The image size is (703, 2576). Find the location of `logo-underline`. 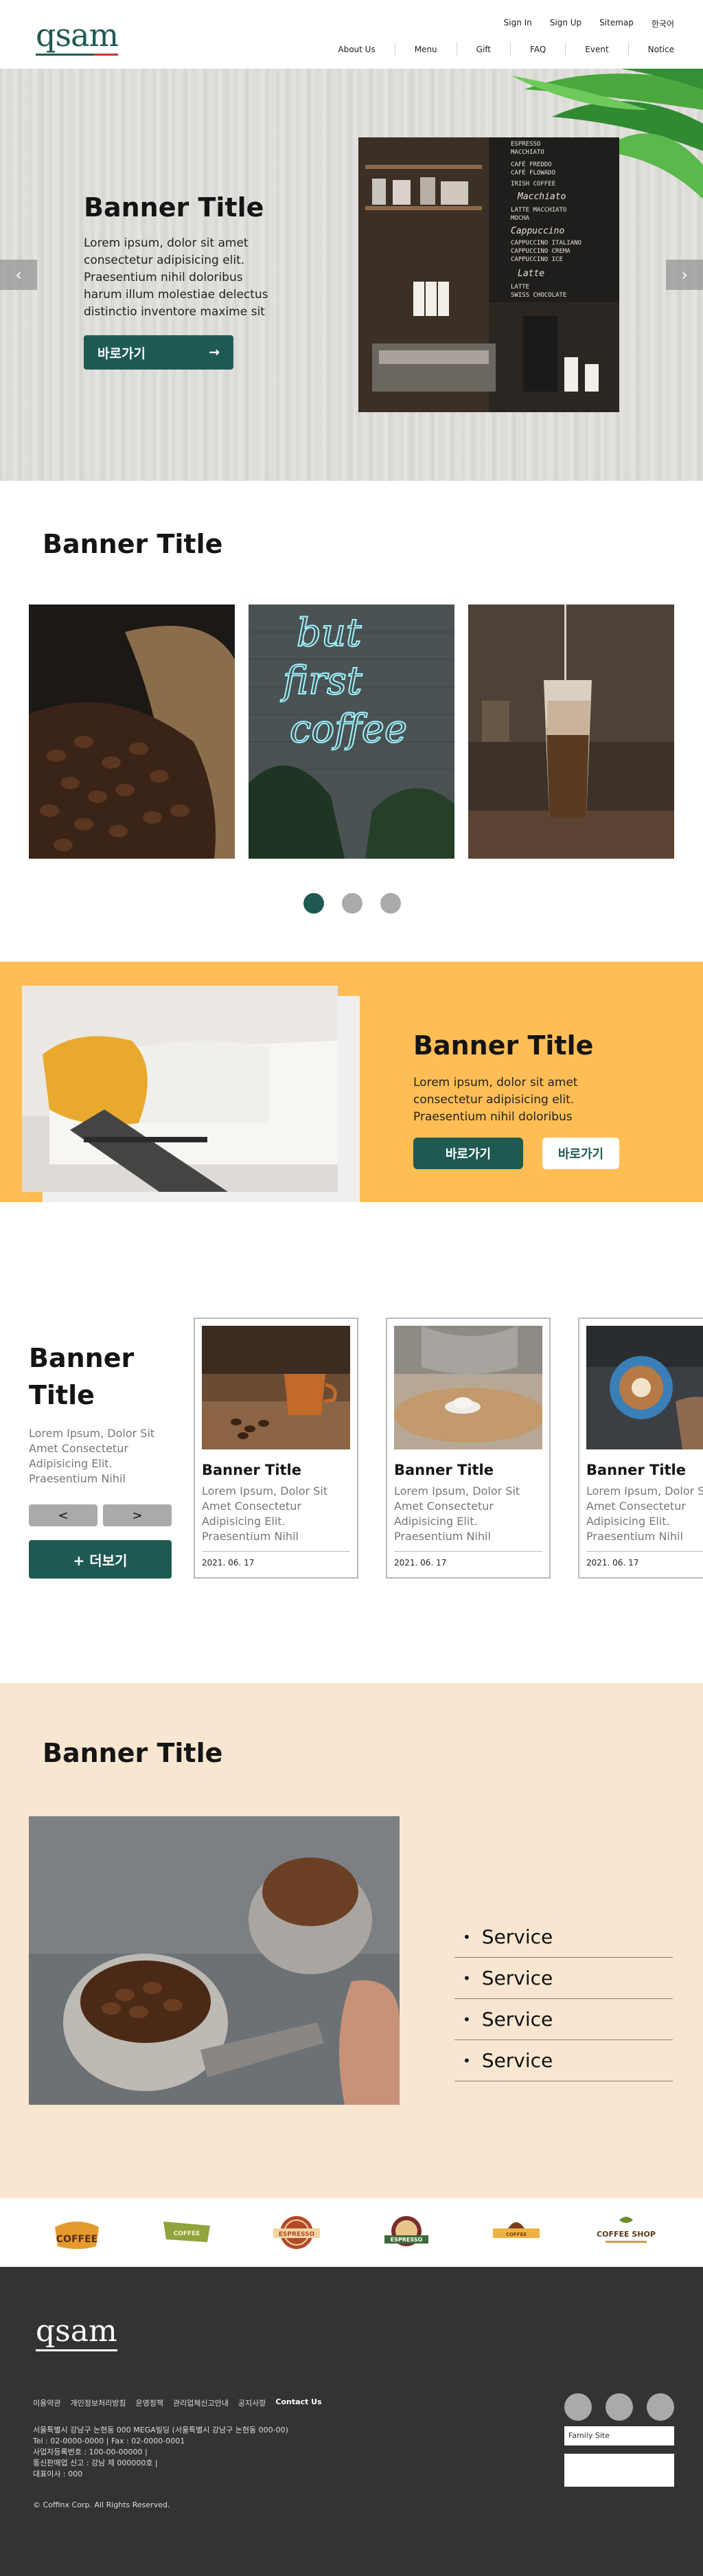

logo-underline is located at coordinates (77, 55).